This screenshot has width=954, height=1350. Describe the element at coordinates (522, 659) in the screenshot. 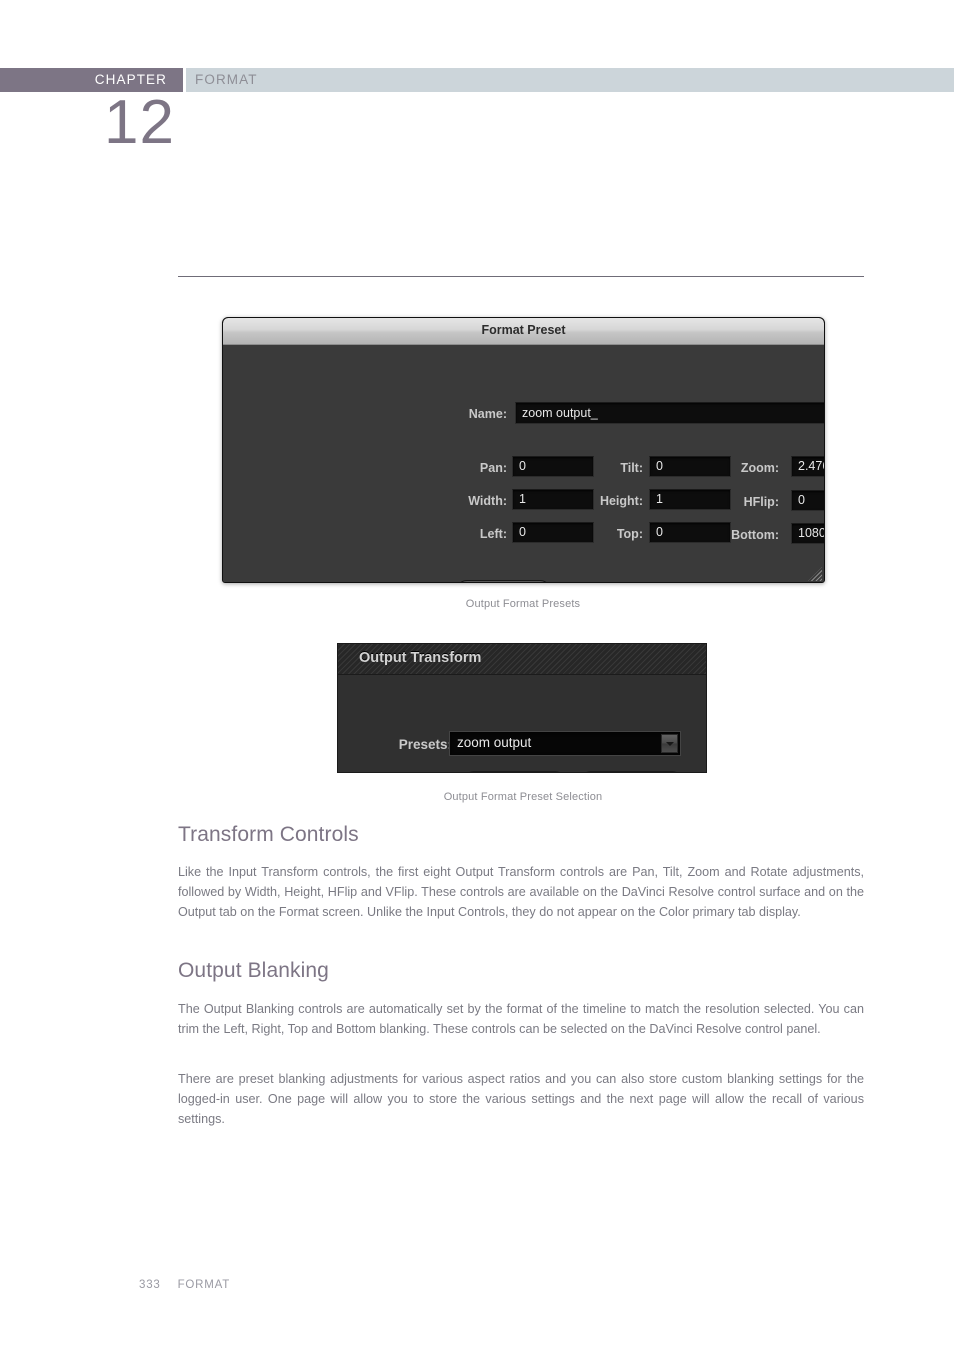

I see `panel-header: Output Transform` at that location.